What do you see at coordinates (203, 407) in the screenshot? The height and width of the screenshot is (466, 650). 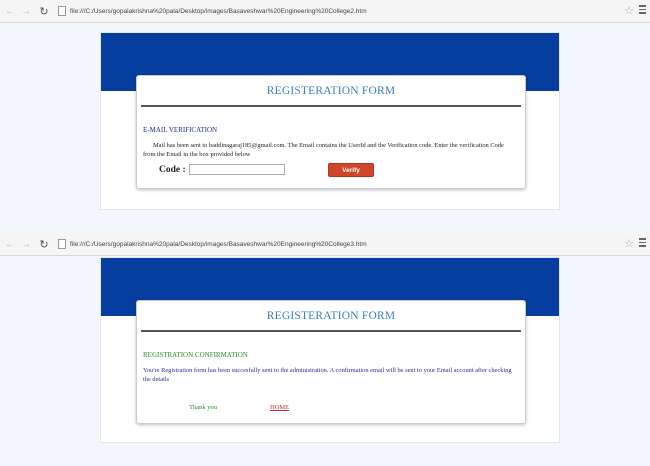 I see `thank-you-text: Thank you` at bounding box center [203, 407].